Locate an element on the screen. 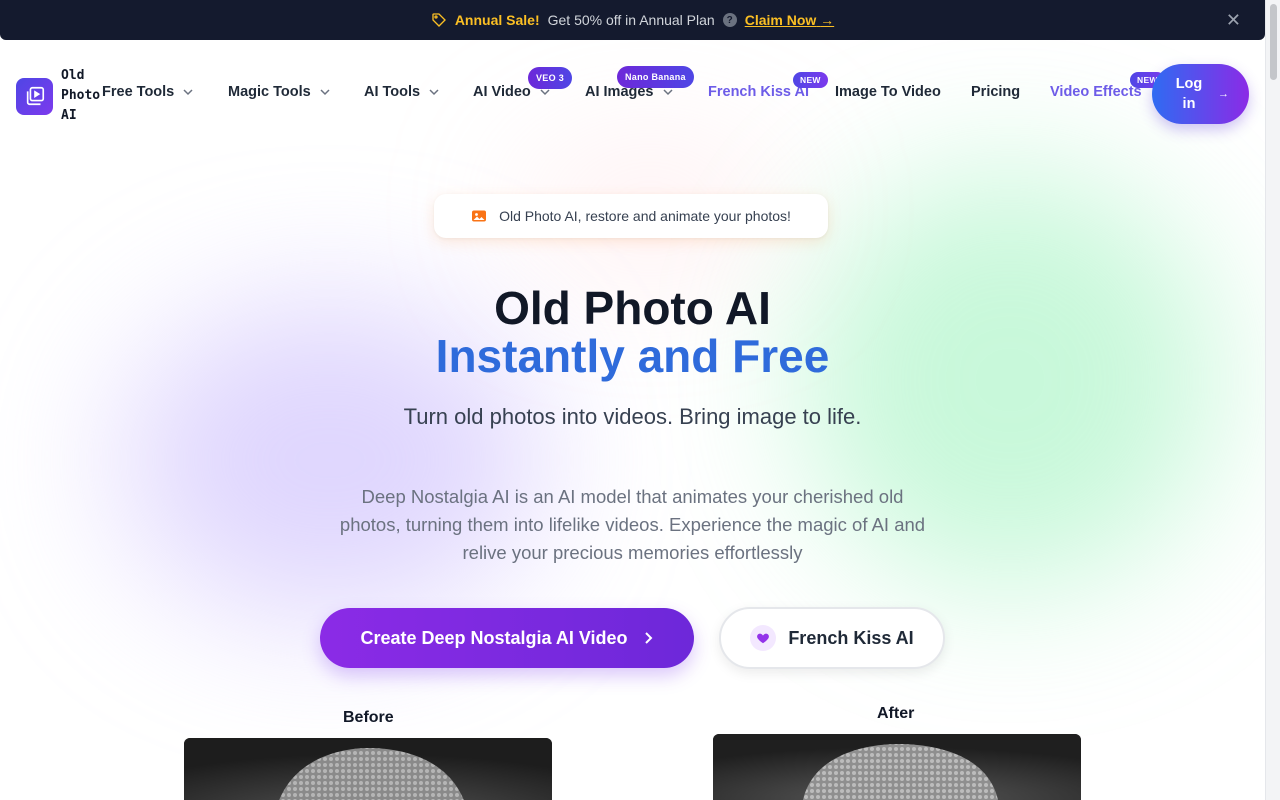 The width and height of the screenshot is (1280, 800). heart-icon is located at coordinates (763, 638).